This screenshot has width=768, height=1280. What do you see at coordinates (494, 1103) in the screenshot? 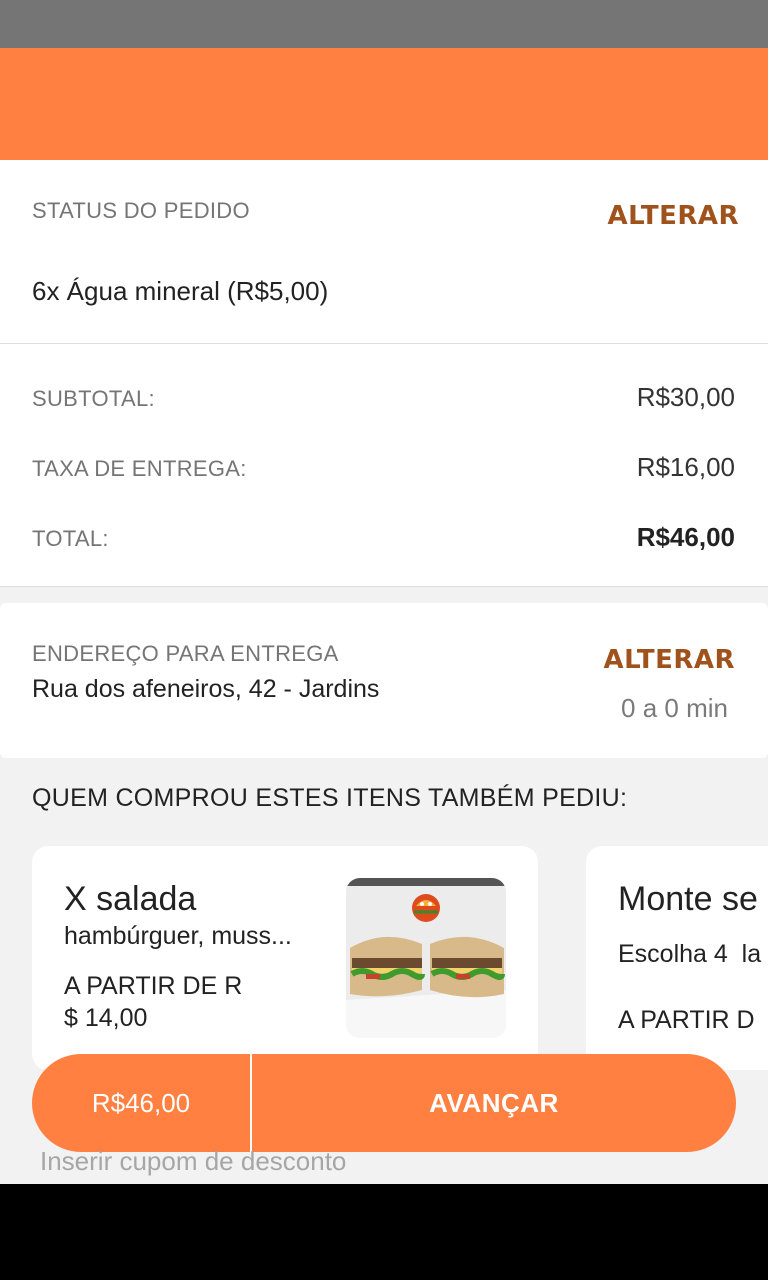
I see `advance-button: AVANÇAR` at bounding box center [494, 1103].